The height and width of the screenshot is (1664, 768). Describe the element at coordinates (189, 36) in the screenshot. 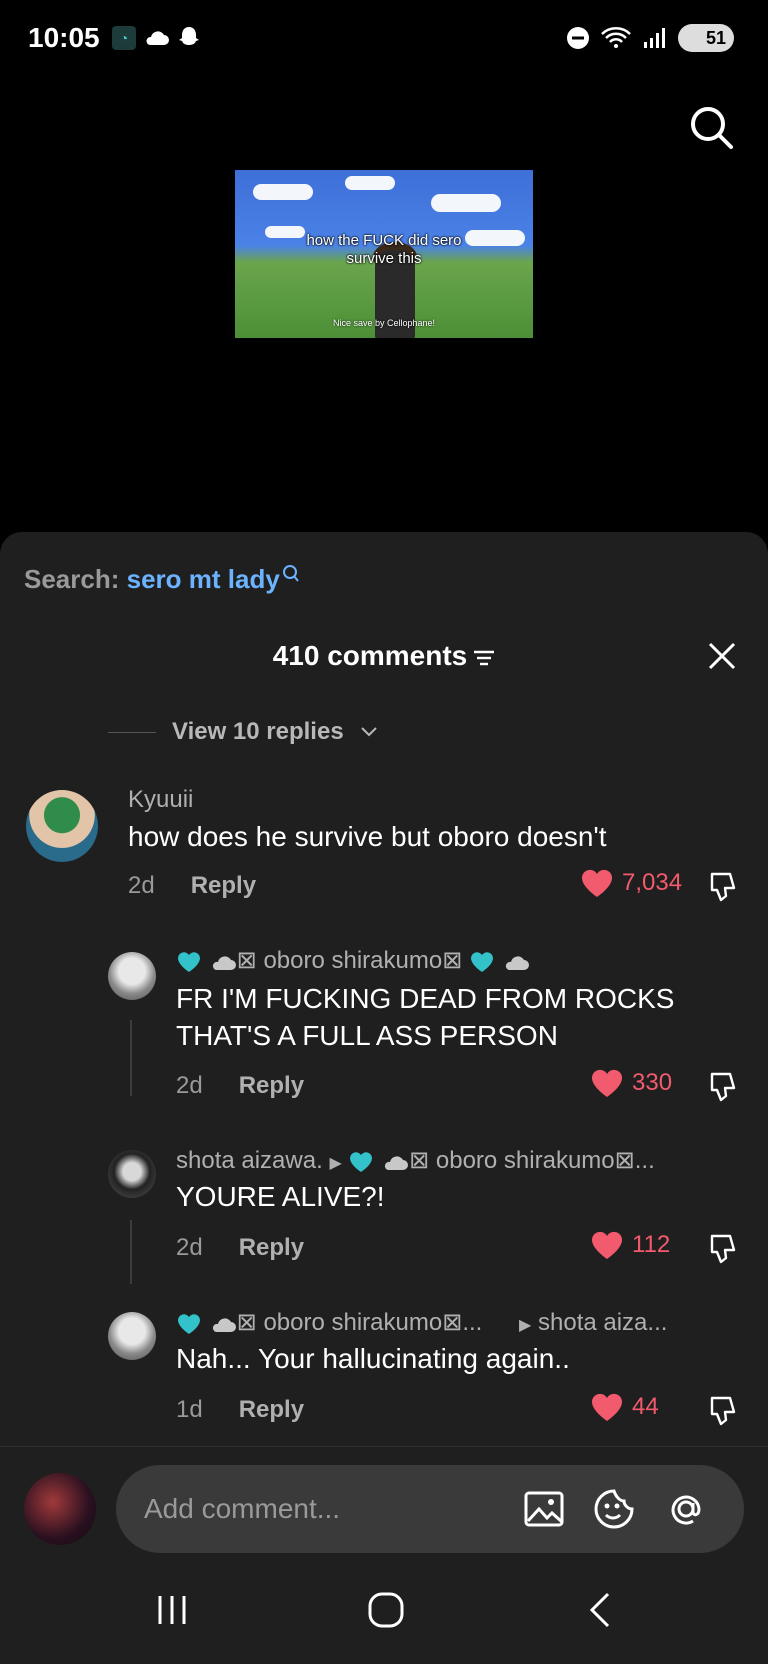

I see `ghost-icon` at that location.